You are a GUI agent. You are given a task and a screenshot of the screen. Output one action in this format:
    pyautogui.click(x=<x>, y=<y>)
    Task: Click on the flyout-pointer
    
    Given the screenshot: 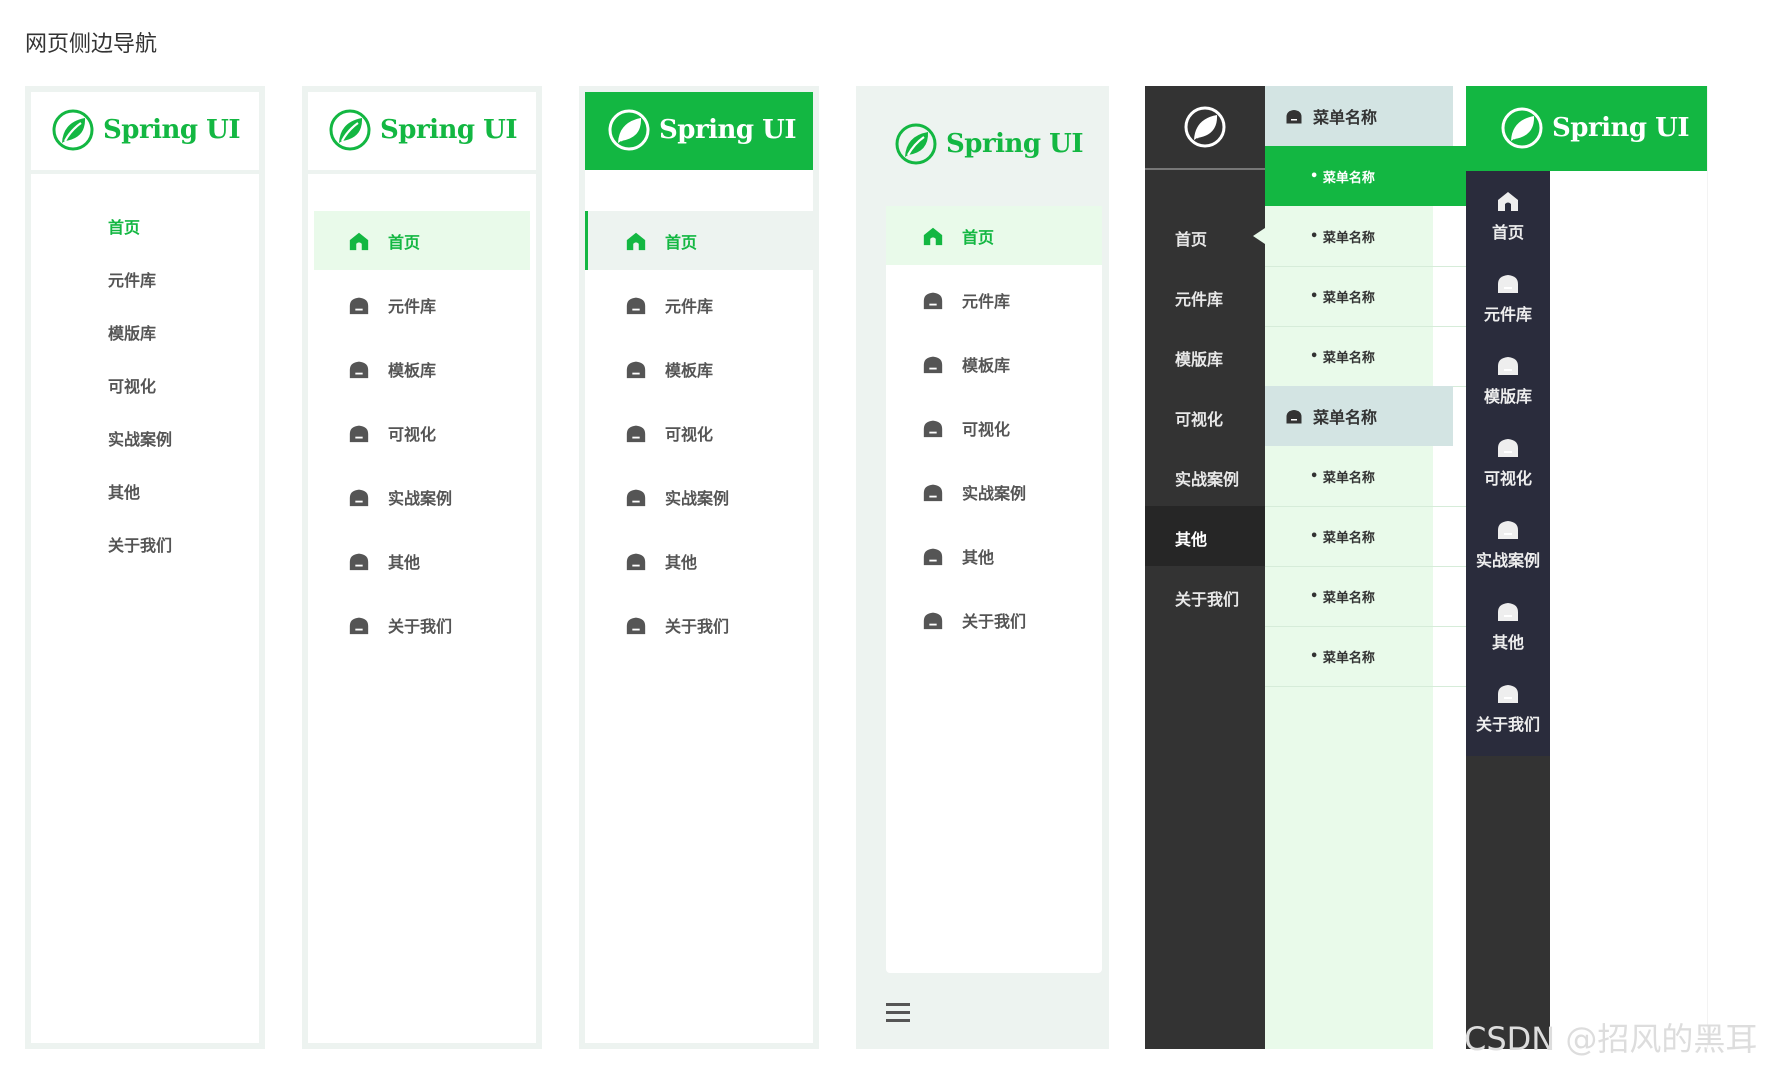 What is the action you would take?
    pyautogui.click(x=1259, y=236)
    